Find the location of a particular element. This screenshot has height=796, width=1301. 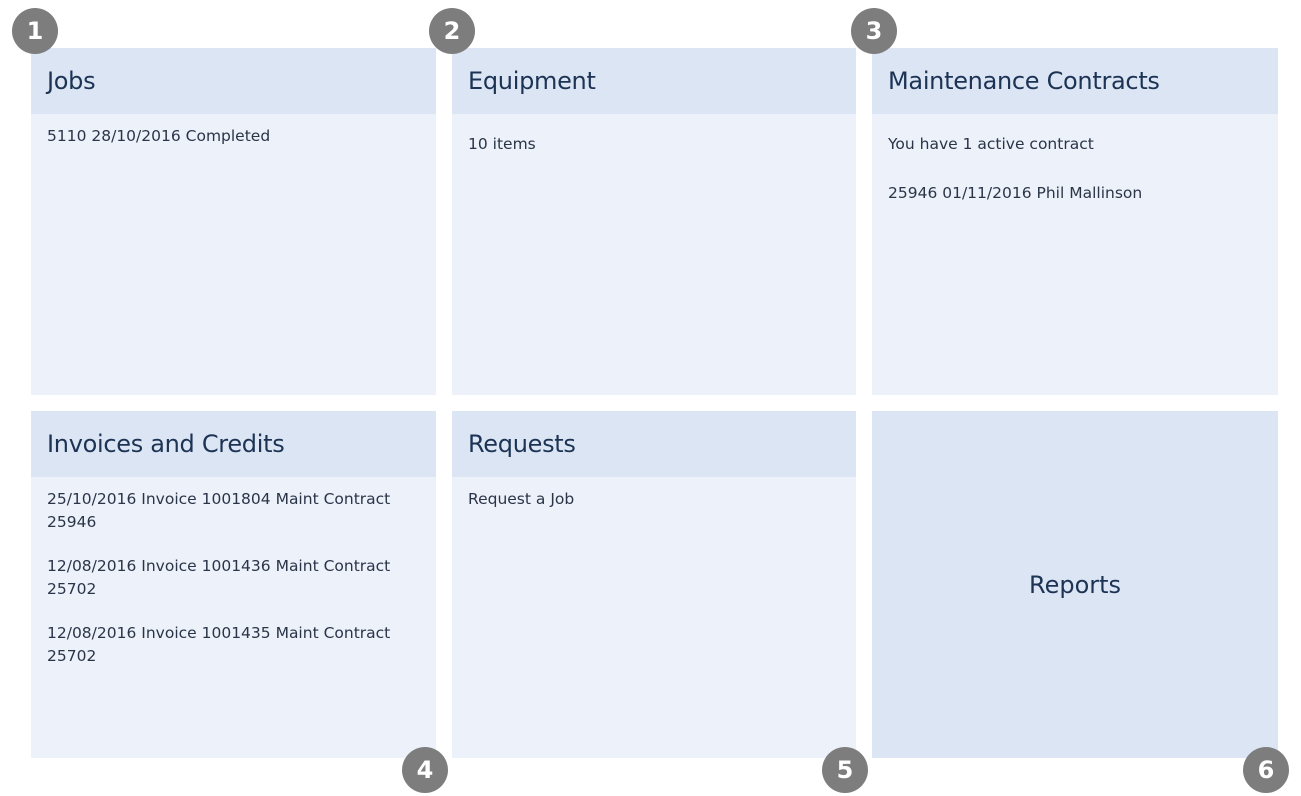

equipment-panel-title: Equipment is located at coordinates (654, 81).